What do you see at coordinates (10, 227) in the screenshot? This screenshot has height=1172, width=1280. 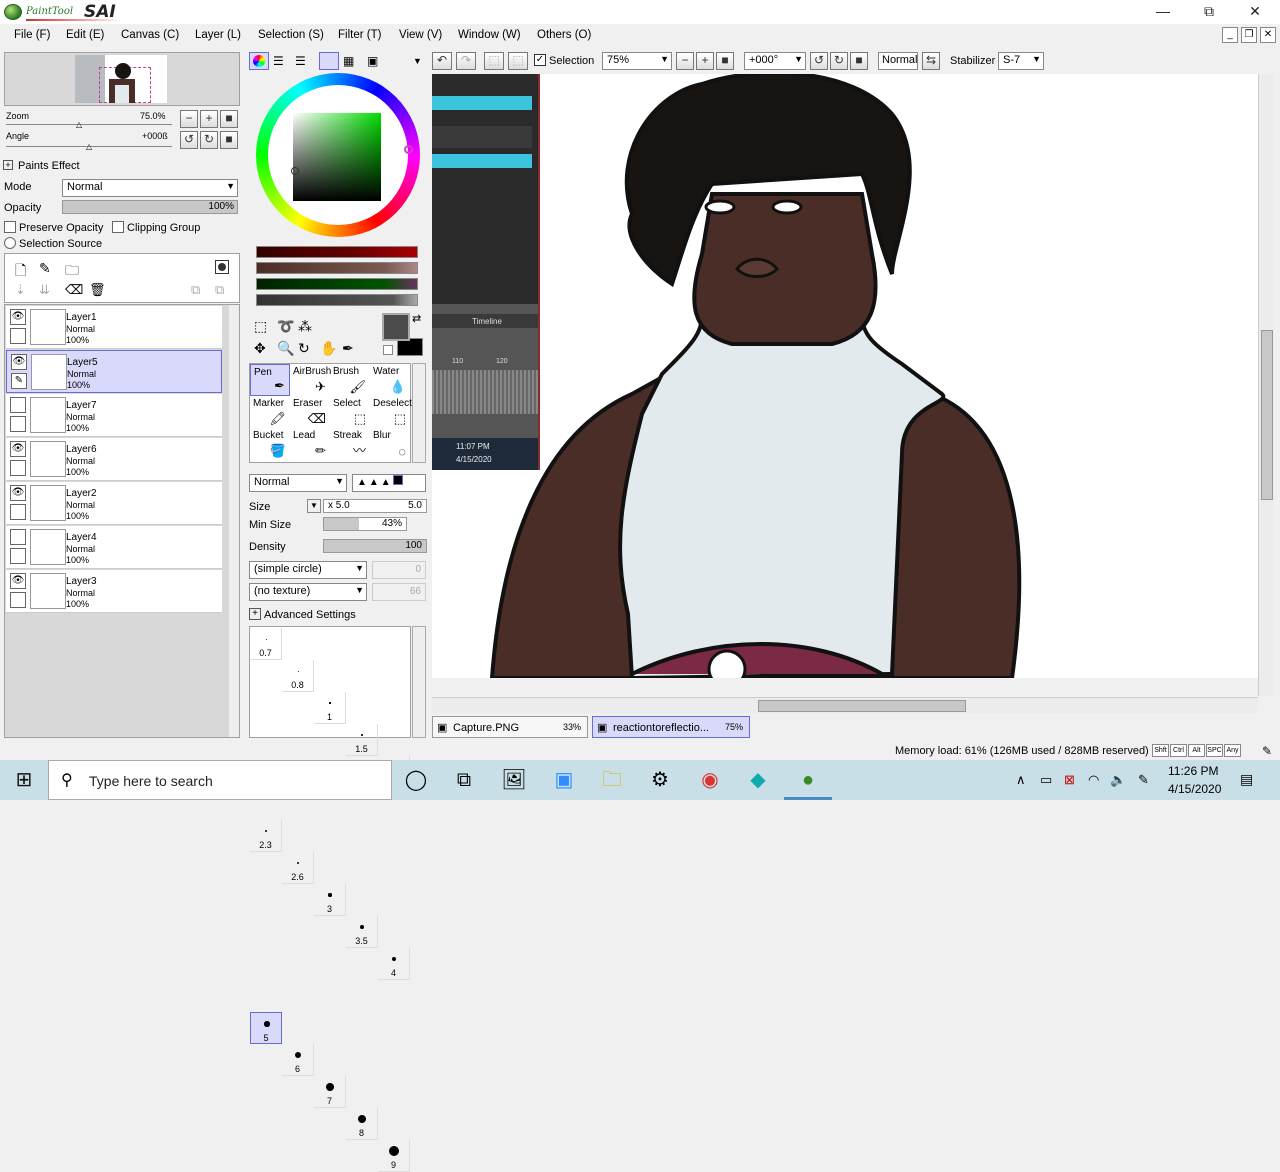 I see `preserve-opacity-checkbox` at bounding box center [10, 227].